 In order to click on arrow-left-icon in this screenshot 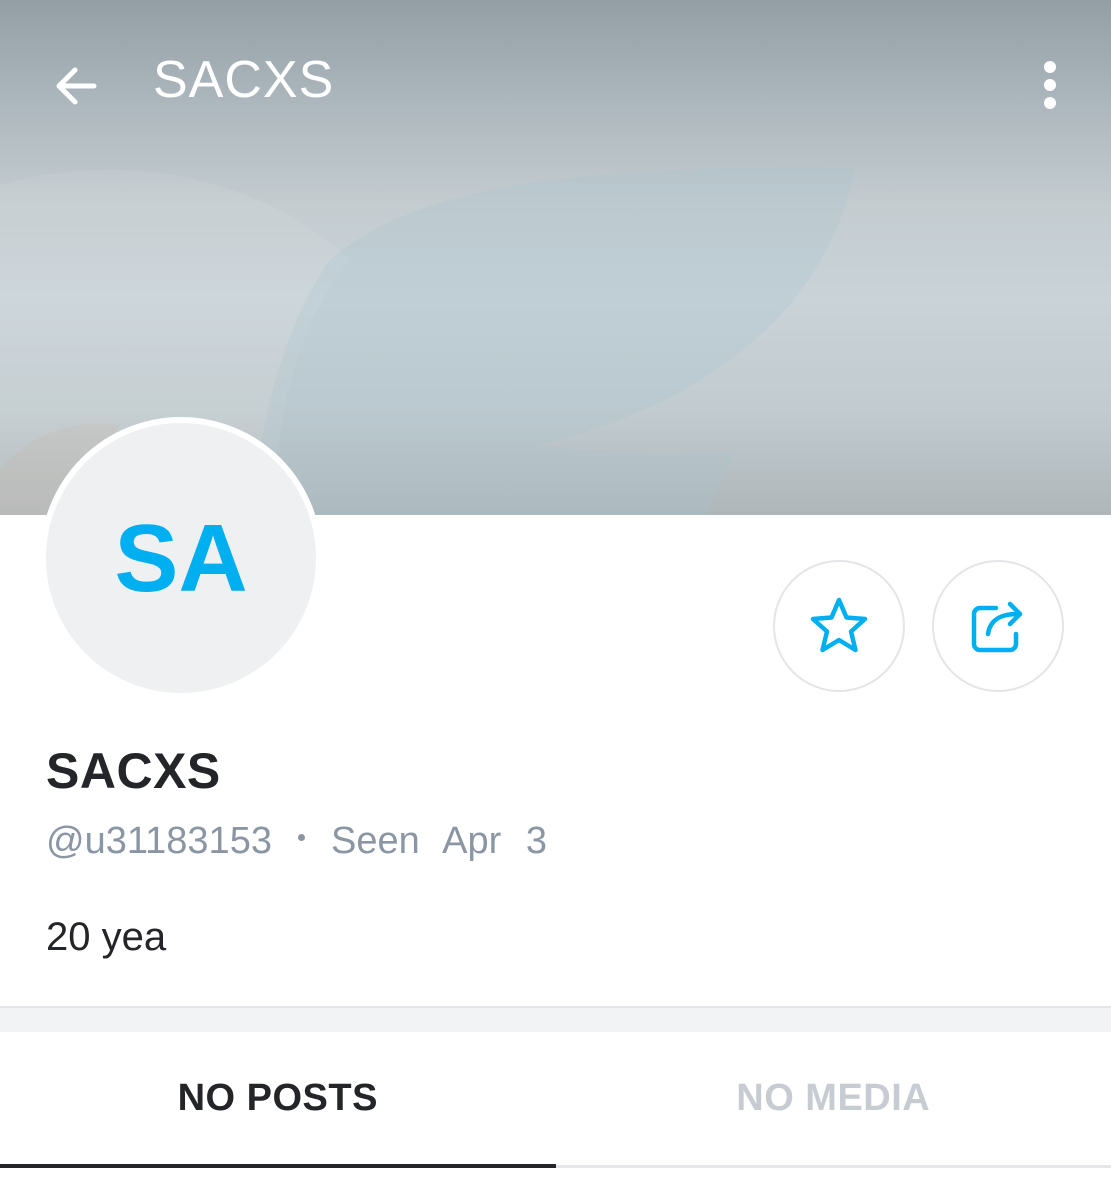, I will do `click(76, 86)`.